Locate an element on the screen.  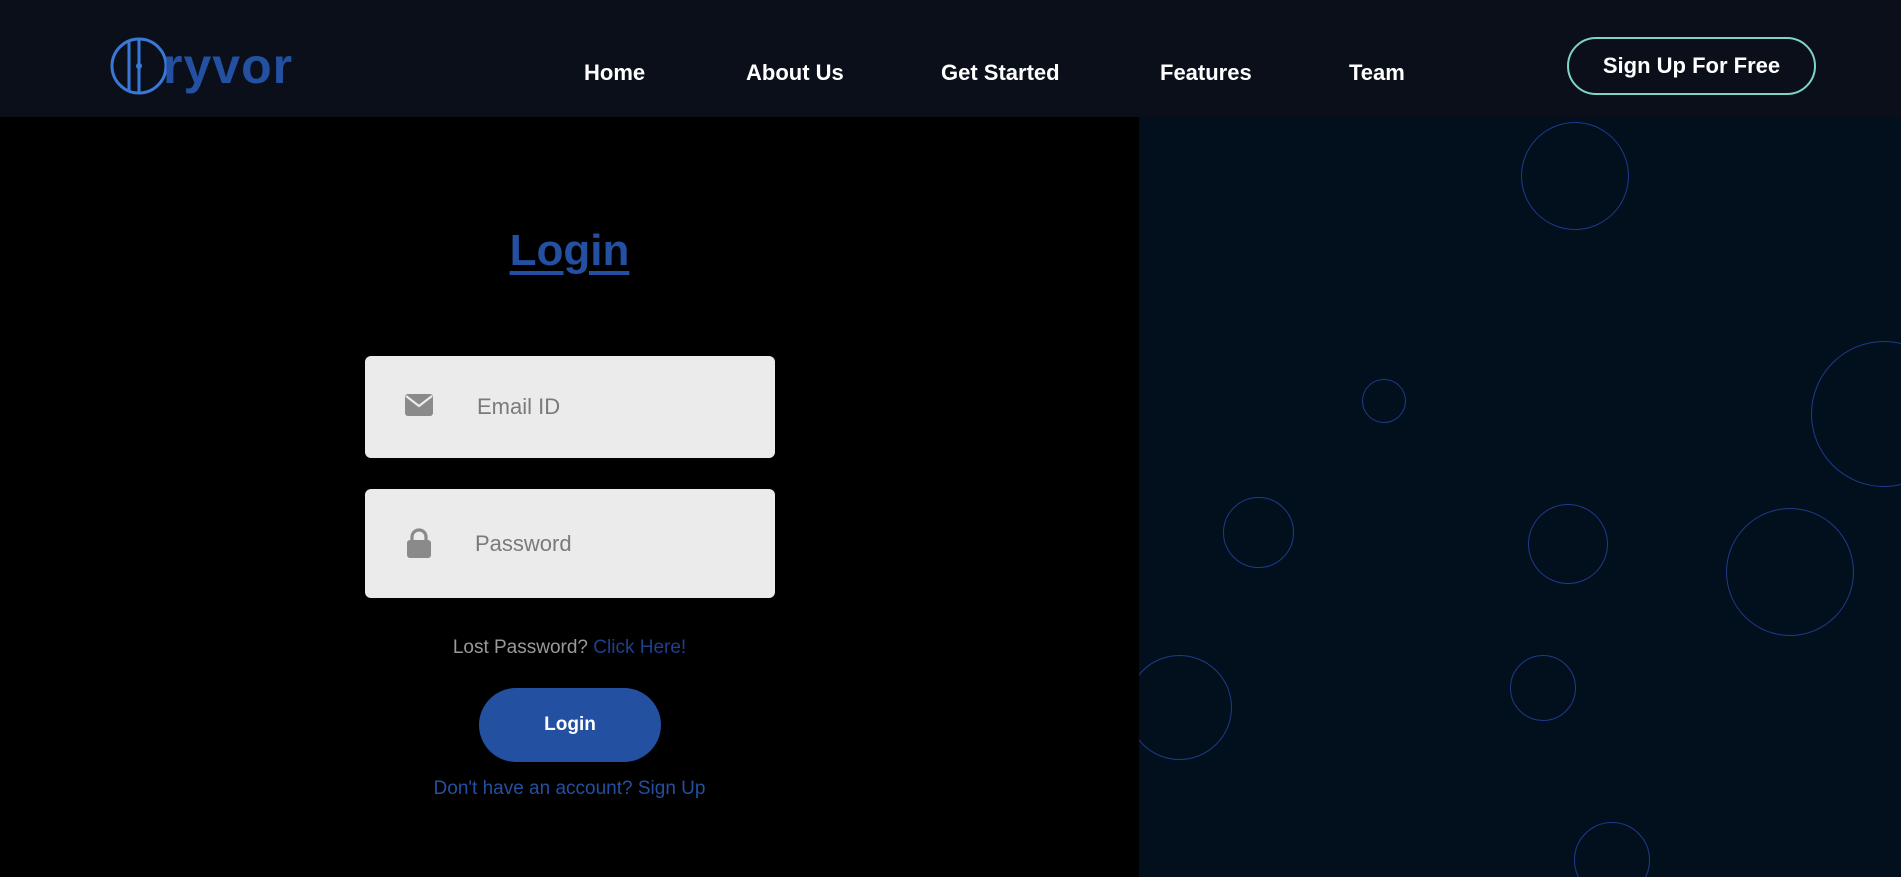
nav-item-home: Home is located at coordinates (614, 73).